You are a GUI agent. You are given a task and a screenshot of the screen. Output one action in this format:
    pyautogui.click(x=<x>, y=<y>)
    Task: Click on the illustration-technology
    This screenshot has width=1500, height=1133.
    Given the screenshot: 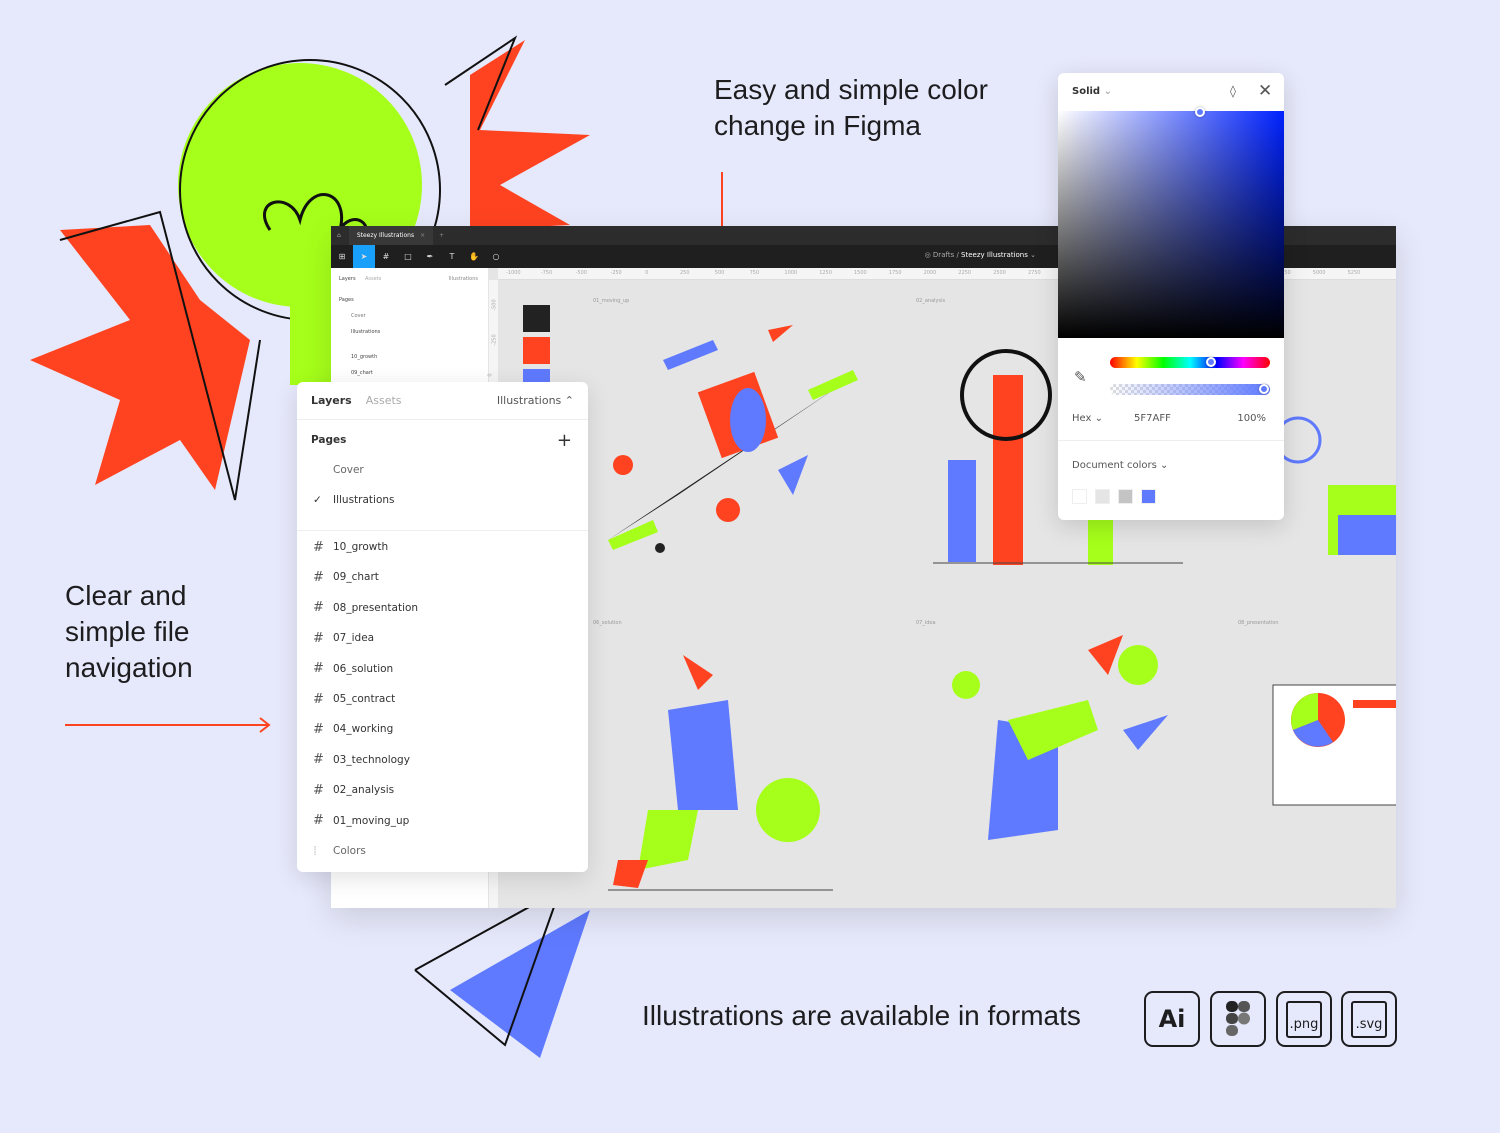 What is the action you would take?
    pyautogui.click(x=1335, y=485)
    